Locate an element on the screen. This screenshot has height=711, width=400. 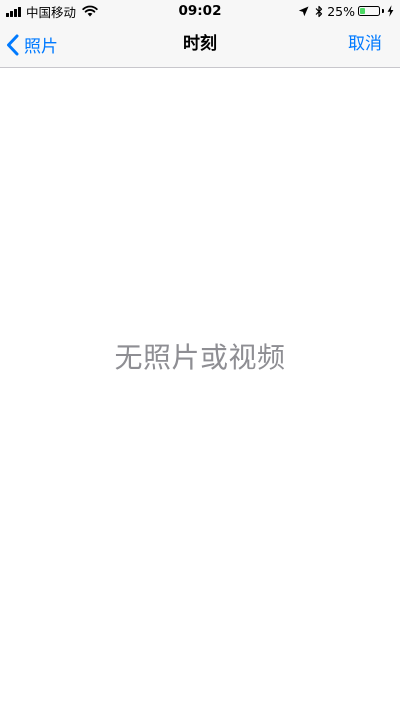
bluetooth-icon is located at coordinates (319, 11).